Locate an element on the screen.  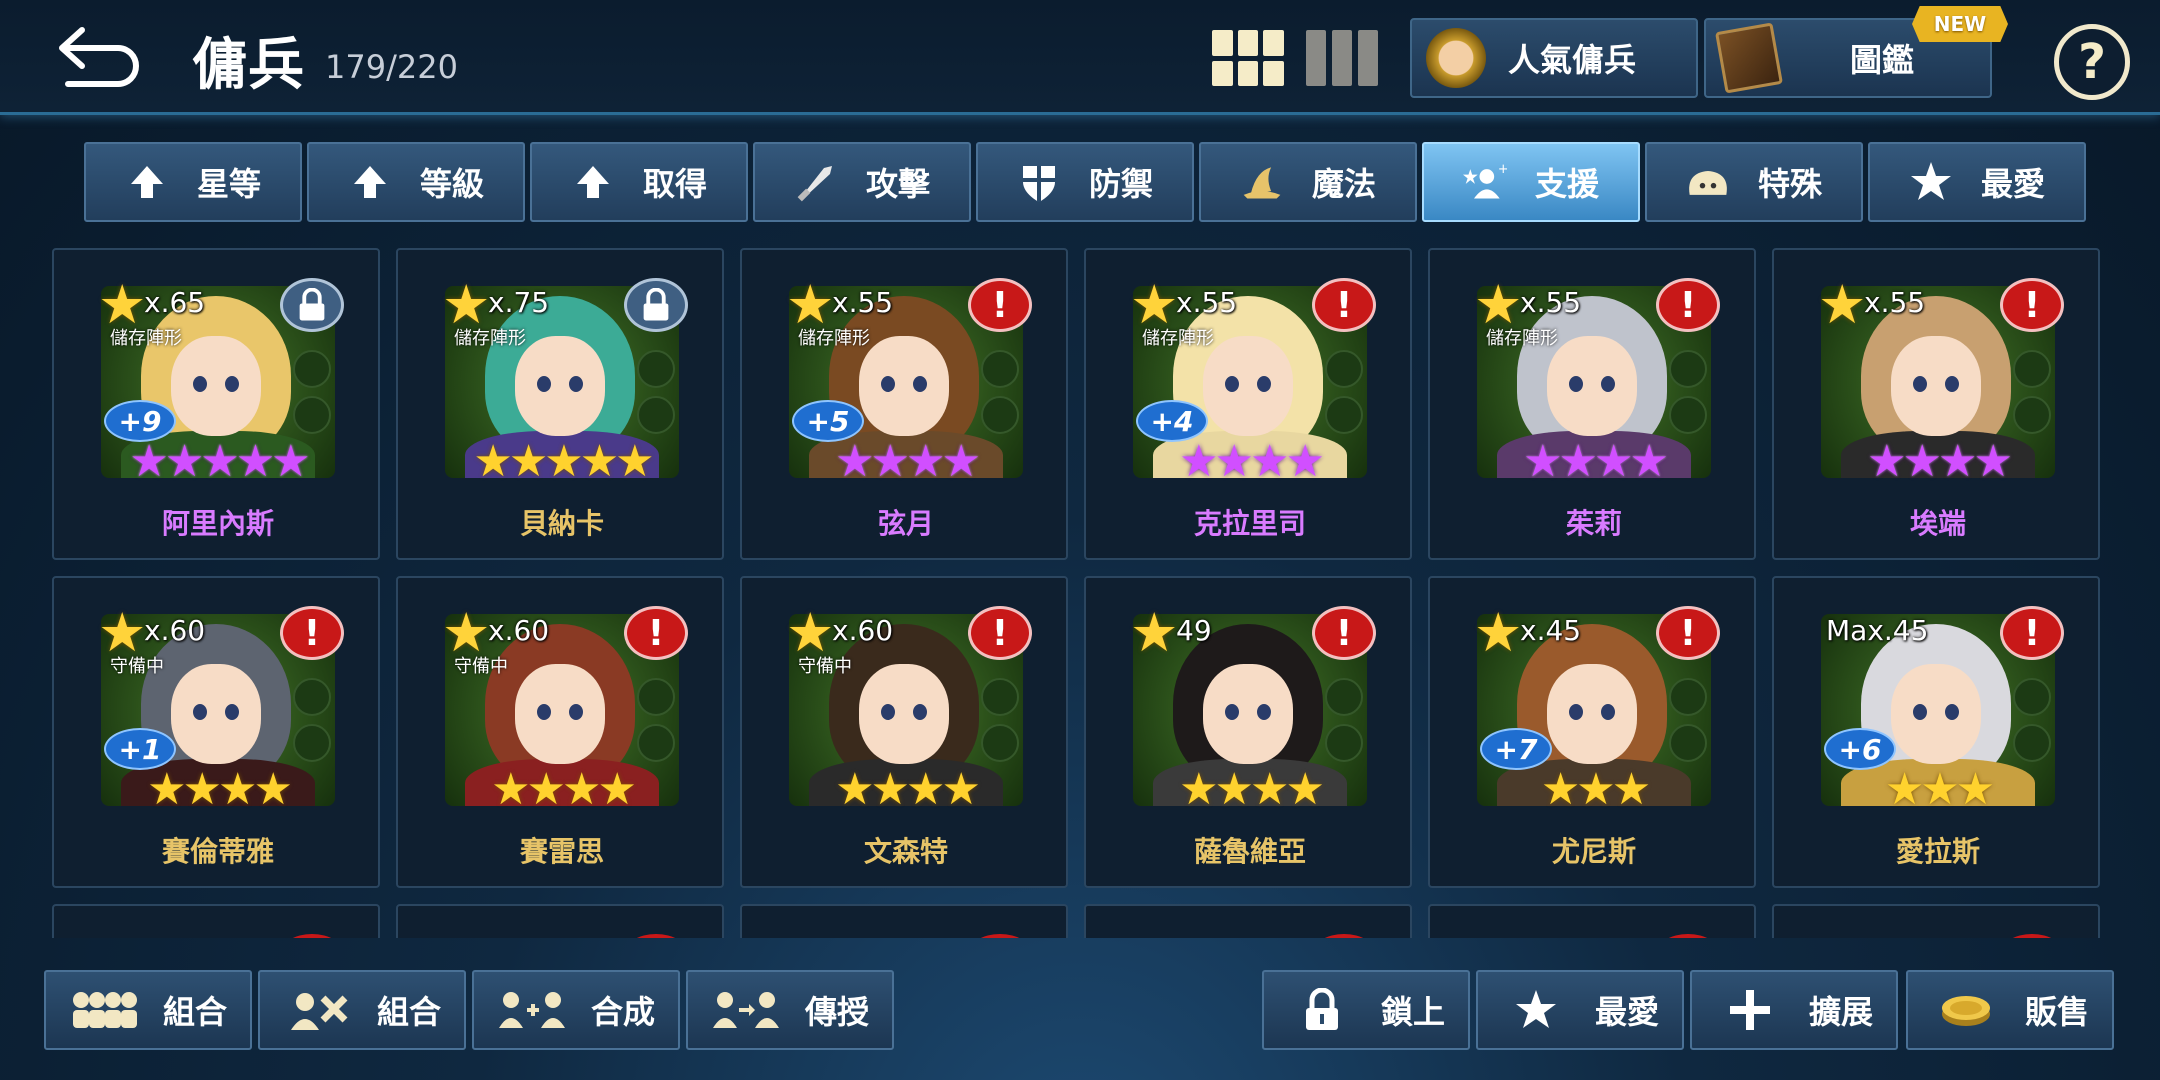
bottom_right-button-2: 擴展 is located at coordinates (1794, 1010).